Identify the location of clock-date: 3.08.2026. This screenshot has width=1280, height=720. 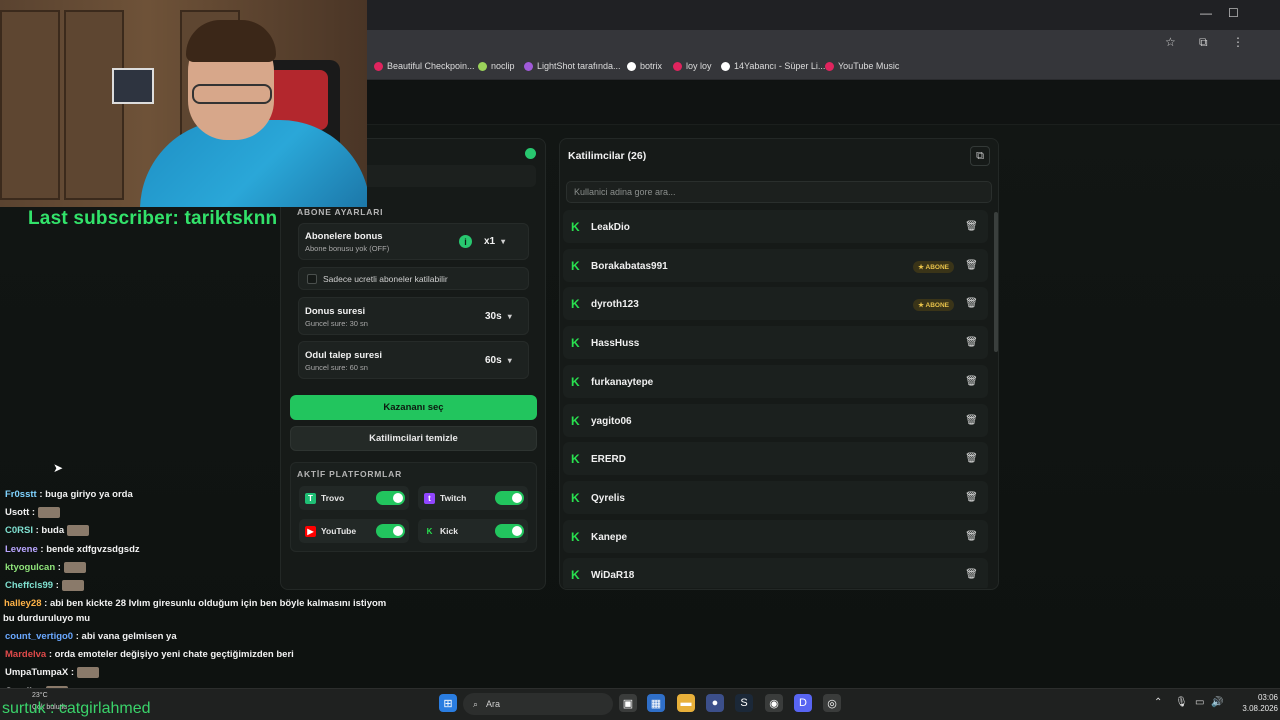
(1260, 708).